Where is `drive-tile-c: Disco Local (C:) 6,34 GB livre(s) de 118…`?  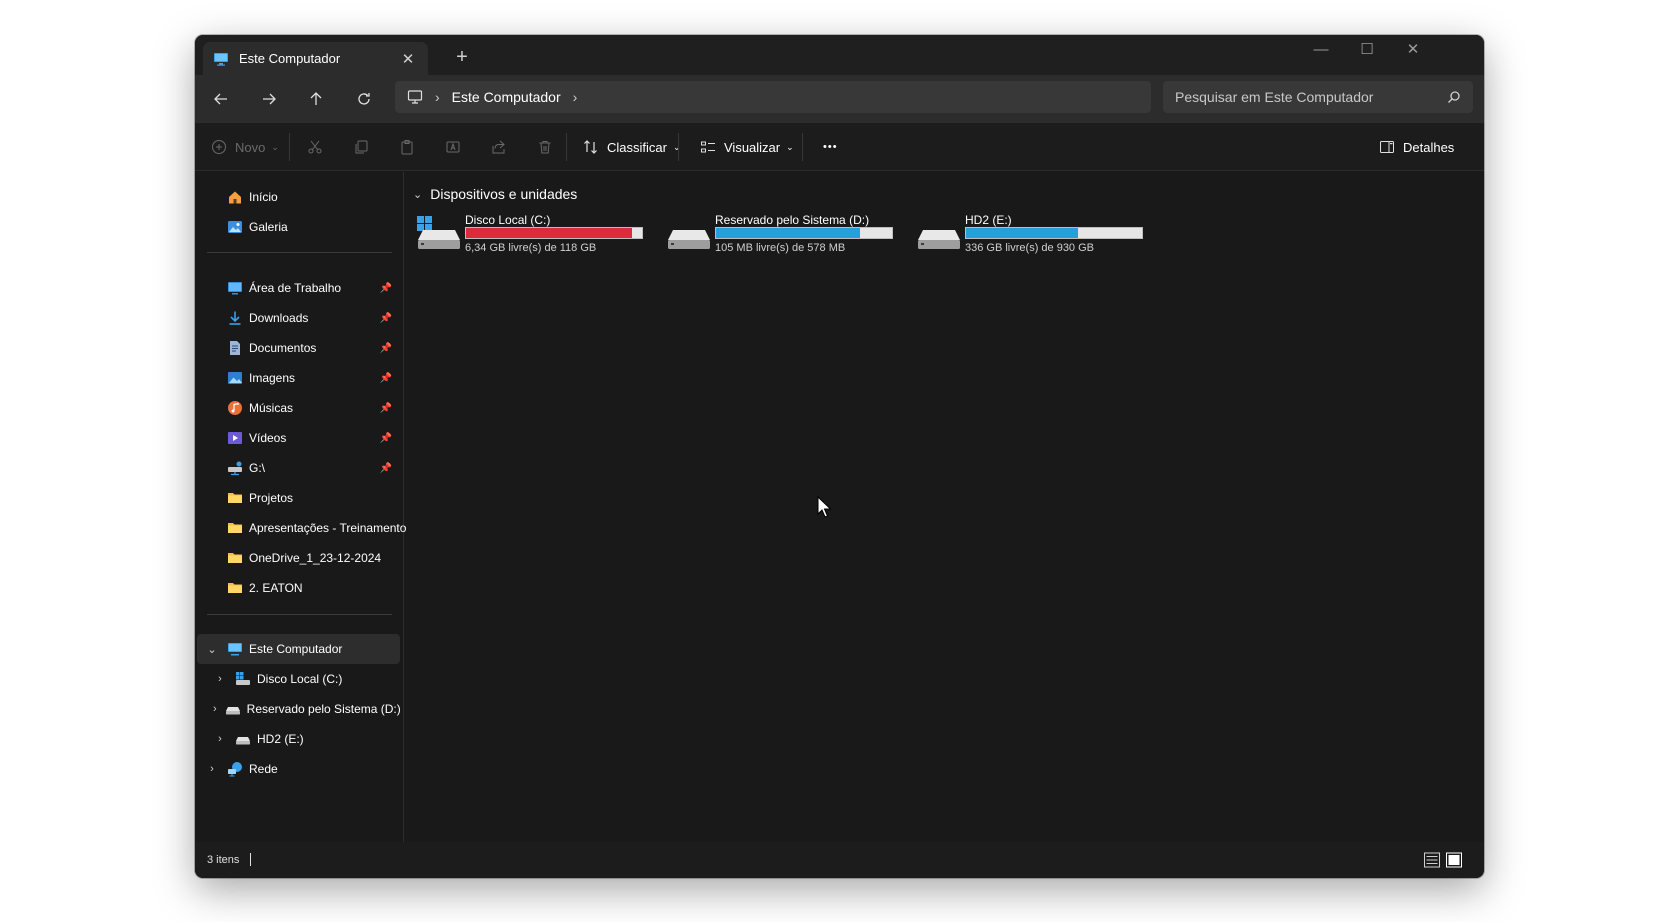 drive-tile-c: Disco Local (C:) 6,34 GB livre(s) de 118… is located at coordinates (531, 236).